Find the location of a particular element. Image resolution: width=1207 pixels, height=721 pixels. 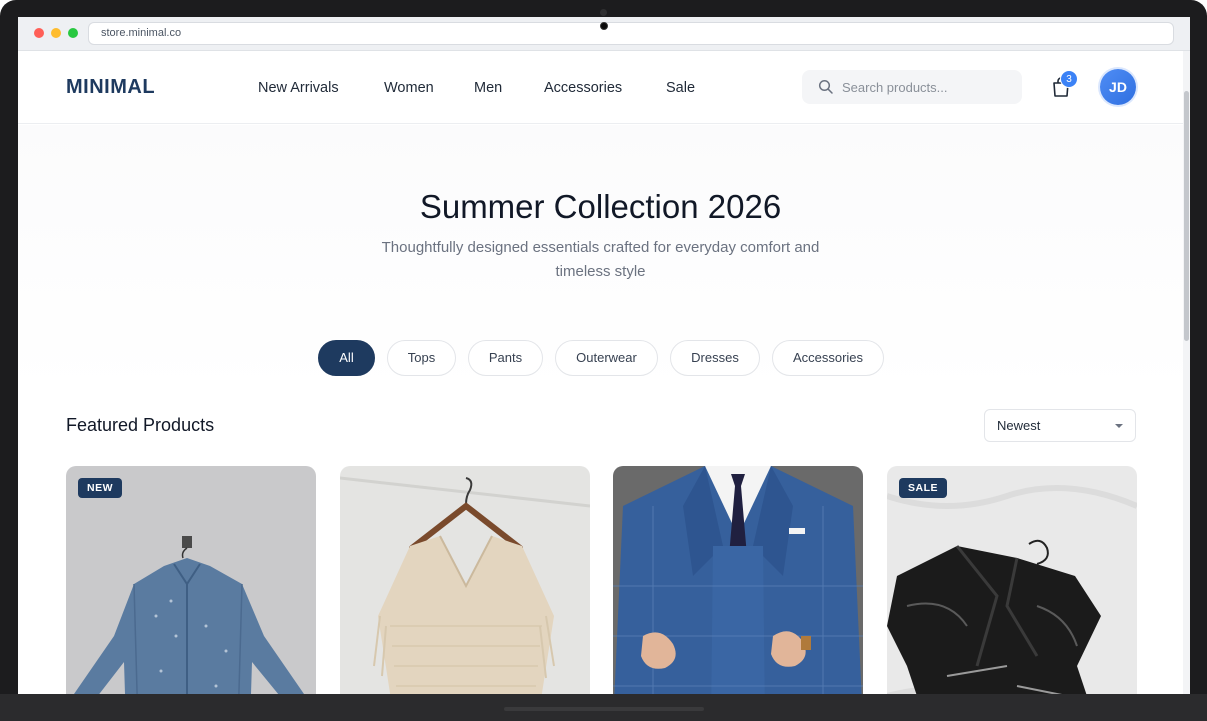

laptop-hinge-notch is located at coordinates (604, 709).